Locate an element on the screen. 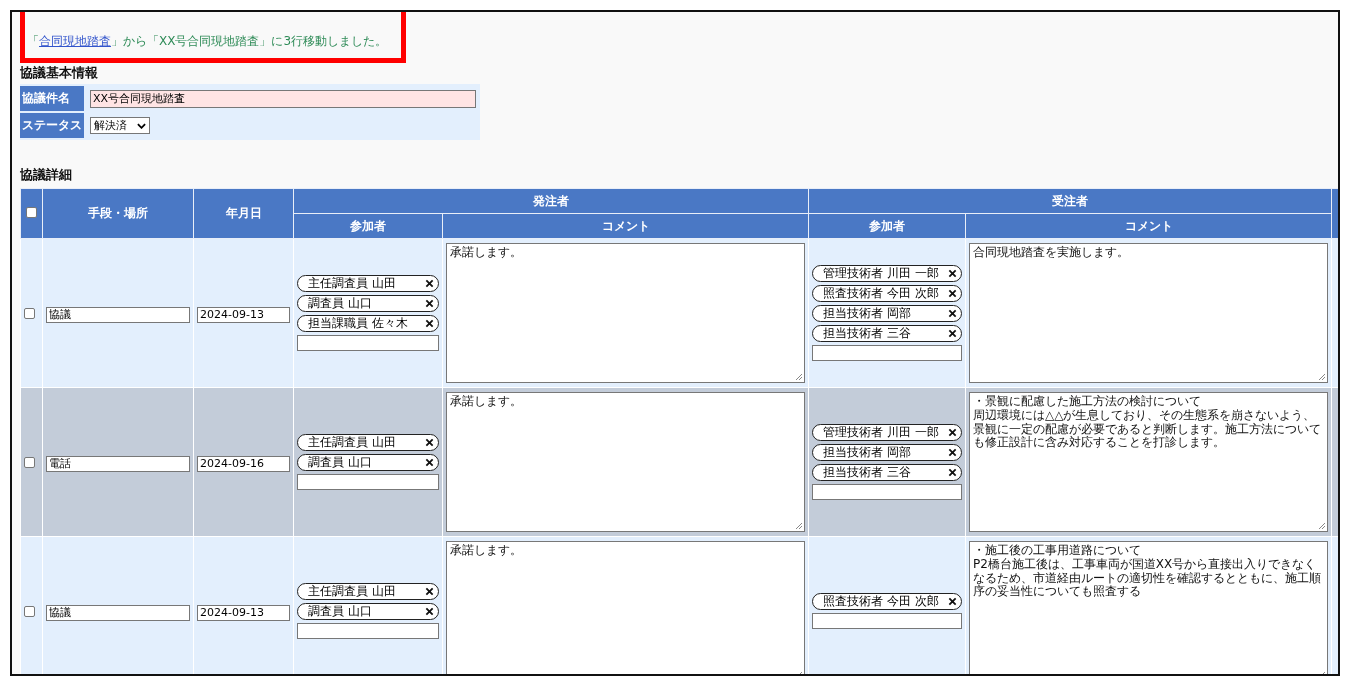 The image size is (1364, 696). field-label: 協議件名 is located at coordinates (52, 98).